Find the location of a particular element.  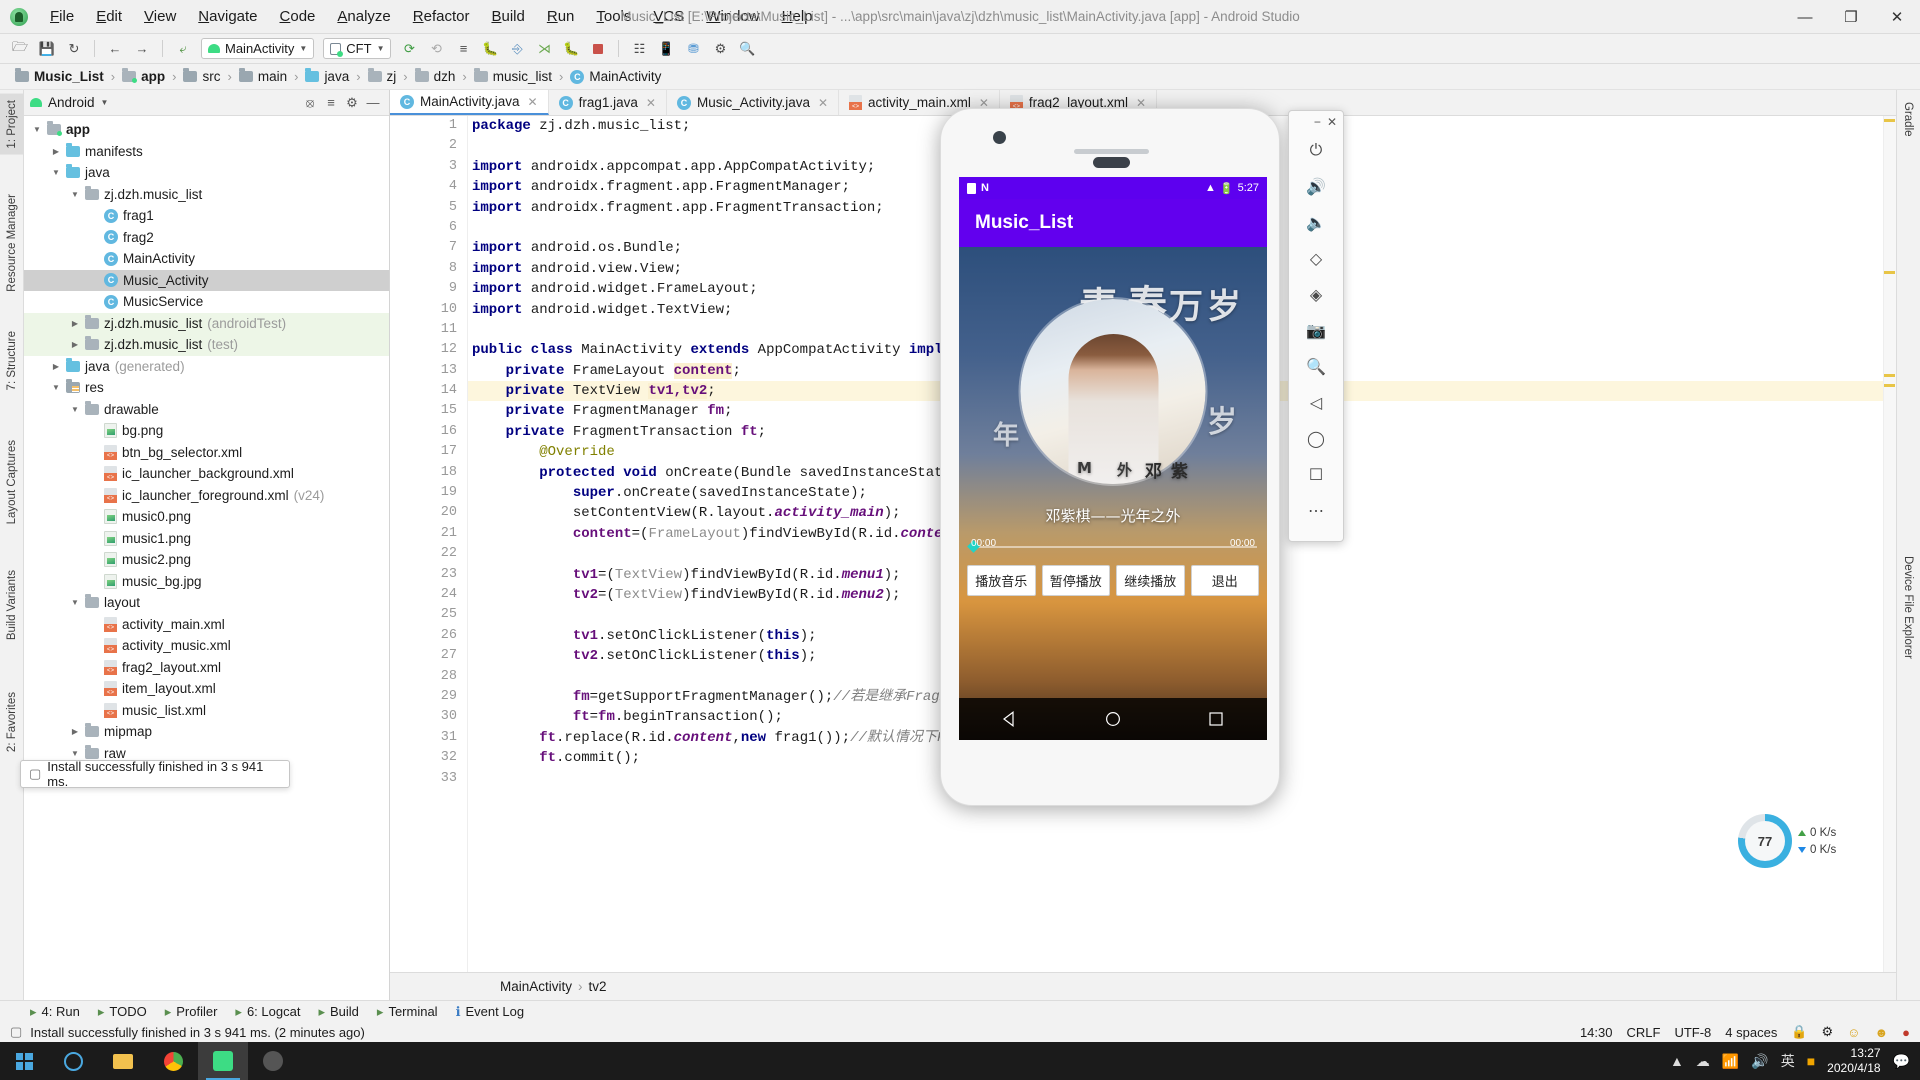

tree-node: music_list.xml is located at coordinates (206, 711).